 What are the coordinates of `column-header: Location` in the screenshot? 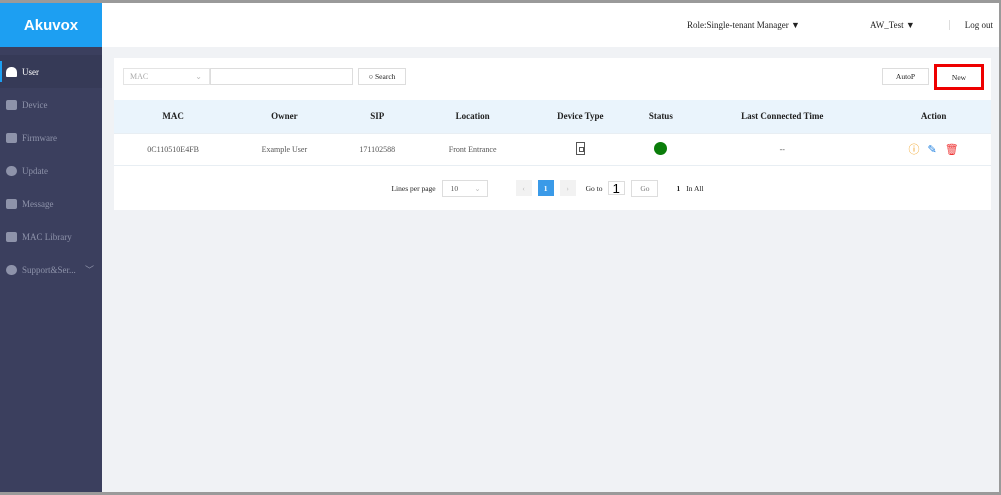 It's located at (473, 116).